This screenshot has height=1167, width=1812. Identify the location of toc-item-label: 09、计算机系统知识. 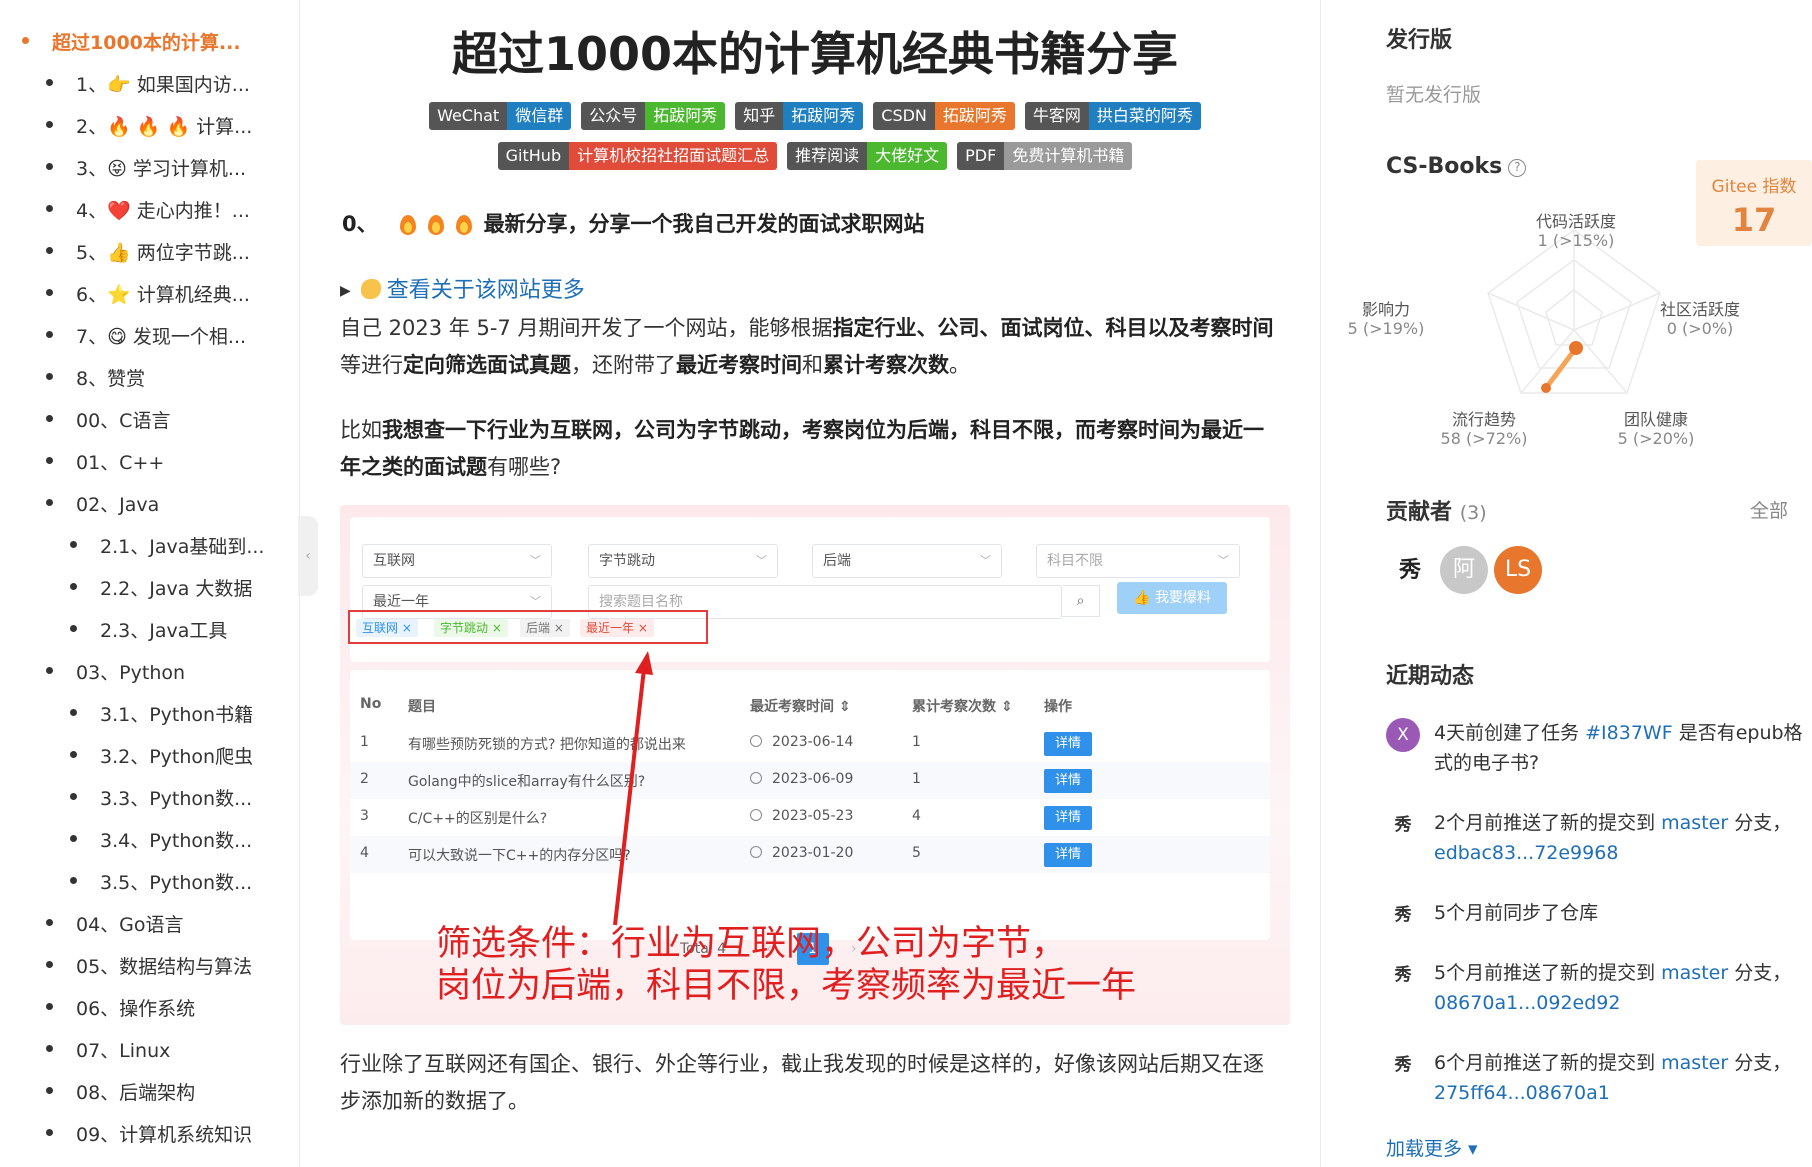
(164, 1135).